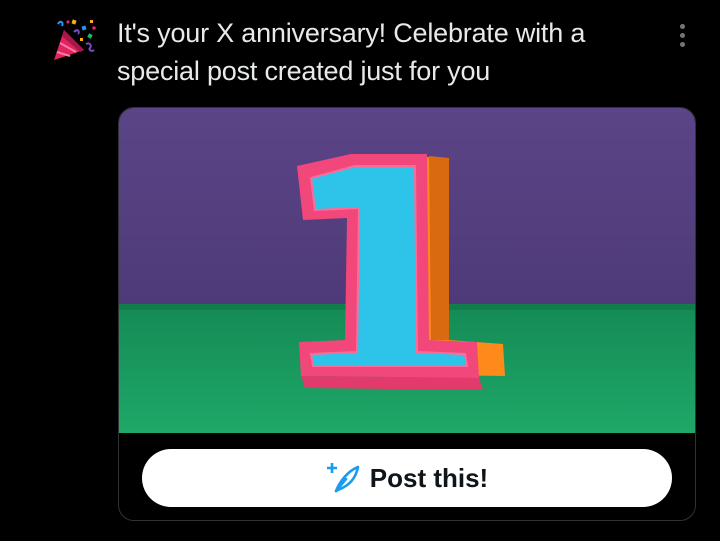 The width and height of the screenshot is (720, 541). What do you see at coordinates (682, 26) in the screenshot?
I see `more-vertical-icon` at bounding box center [682, 26].